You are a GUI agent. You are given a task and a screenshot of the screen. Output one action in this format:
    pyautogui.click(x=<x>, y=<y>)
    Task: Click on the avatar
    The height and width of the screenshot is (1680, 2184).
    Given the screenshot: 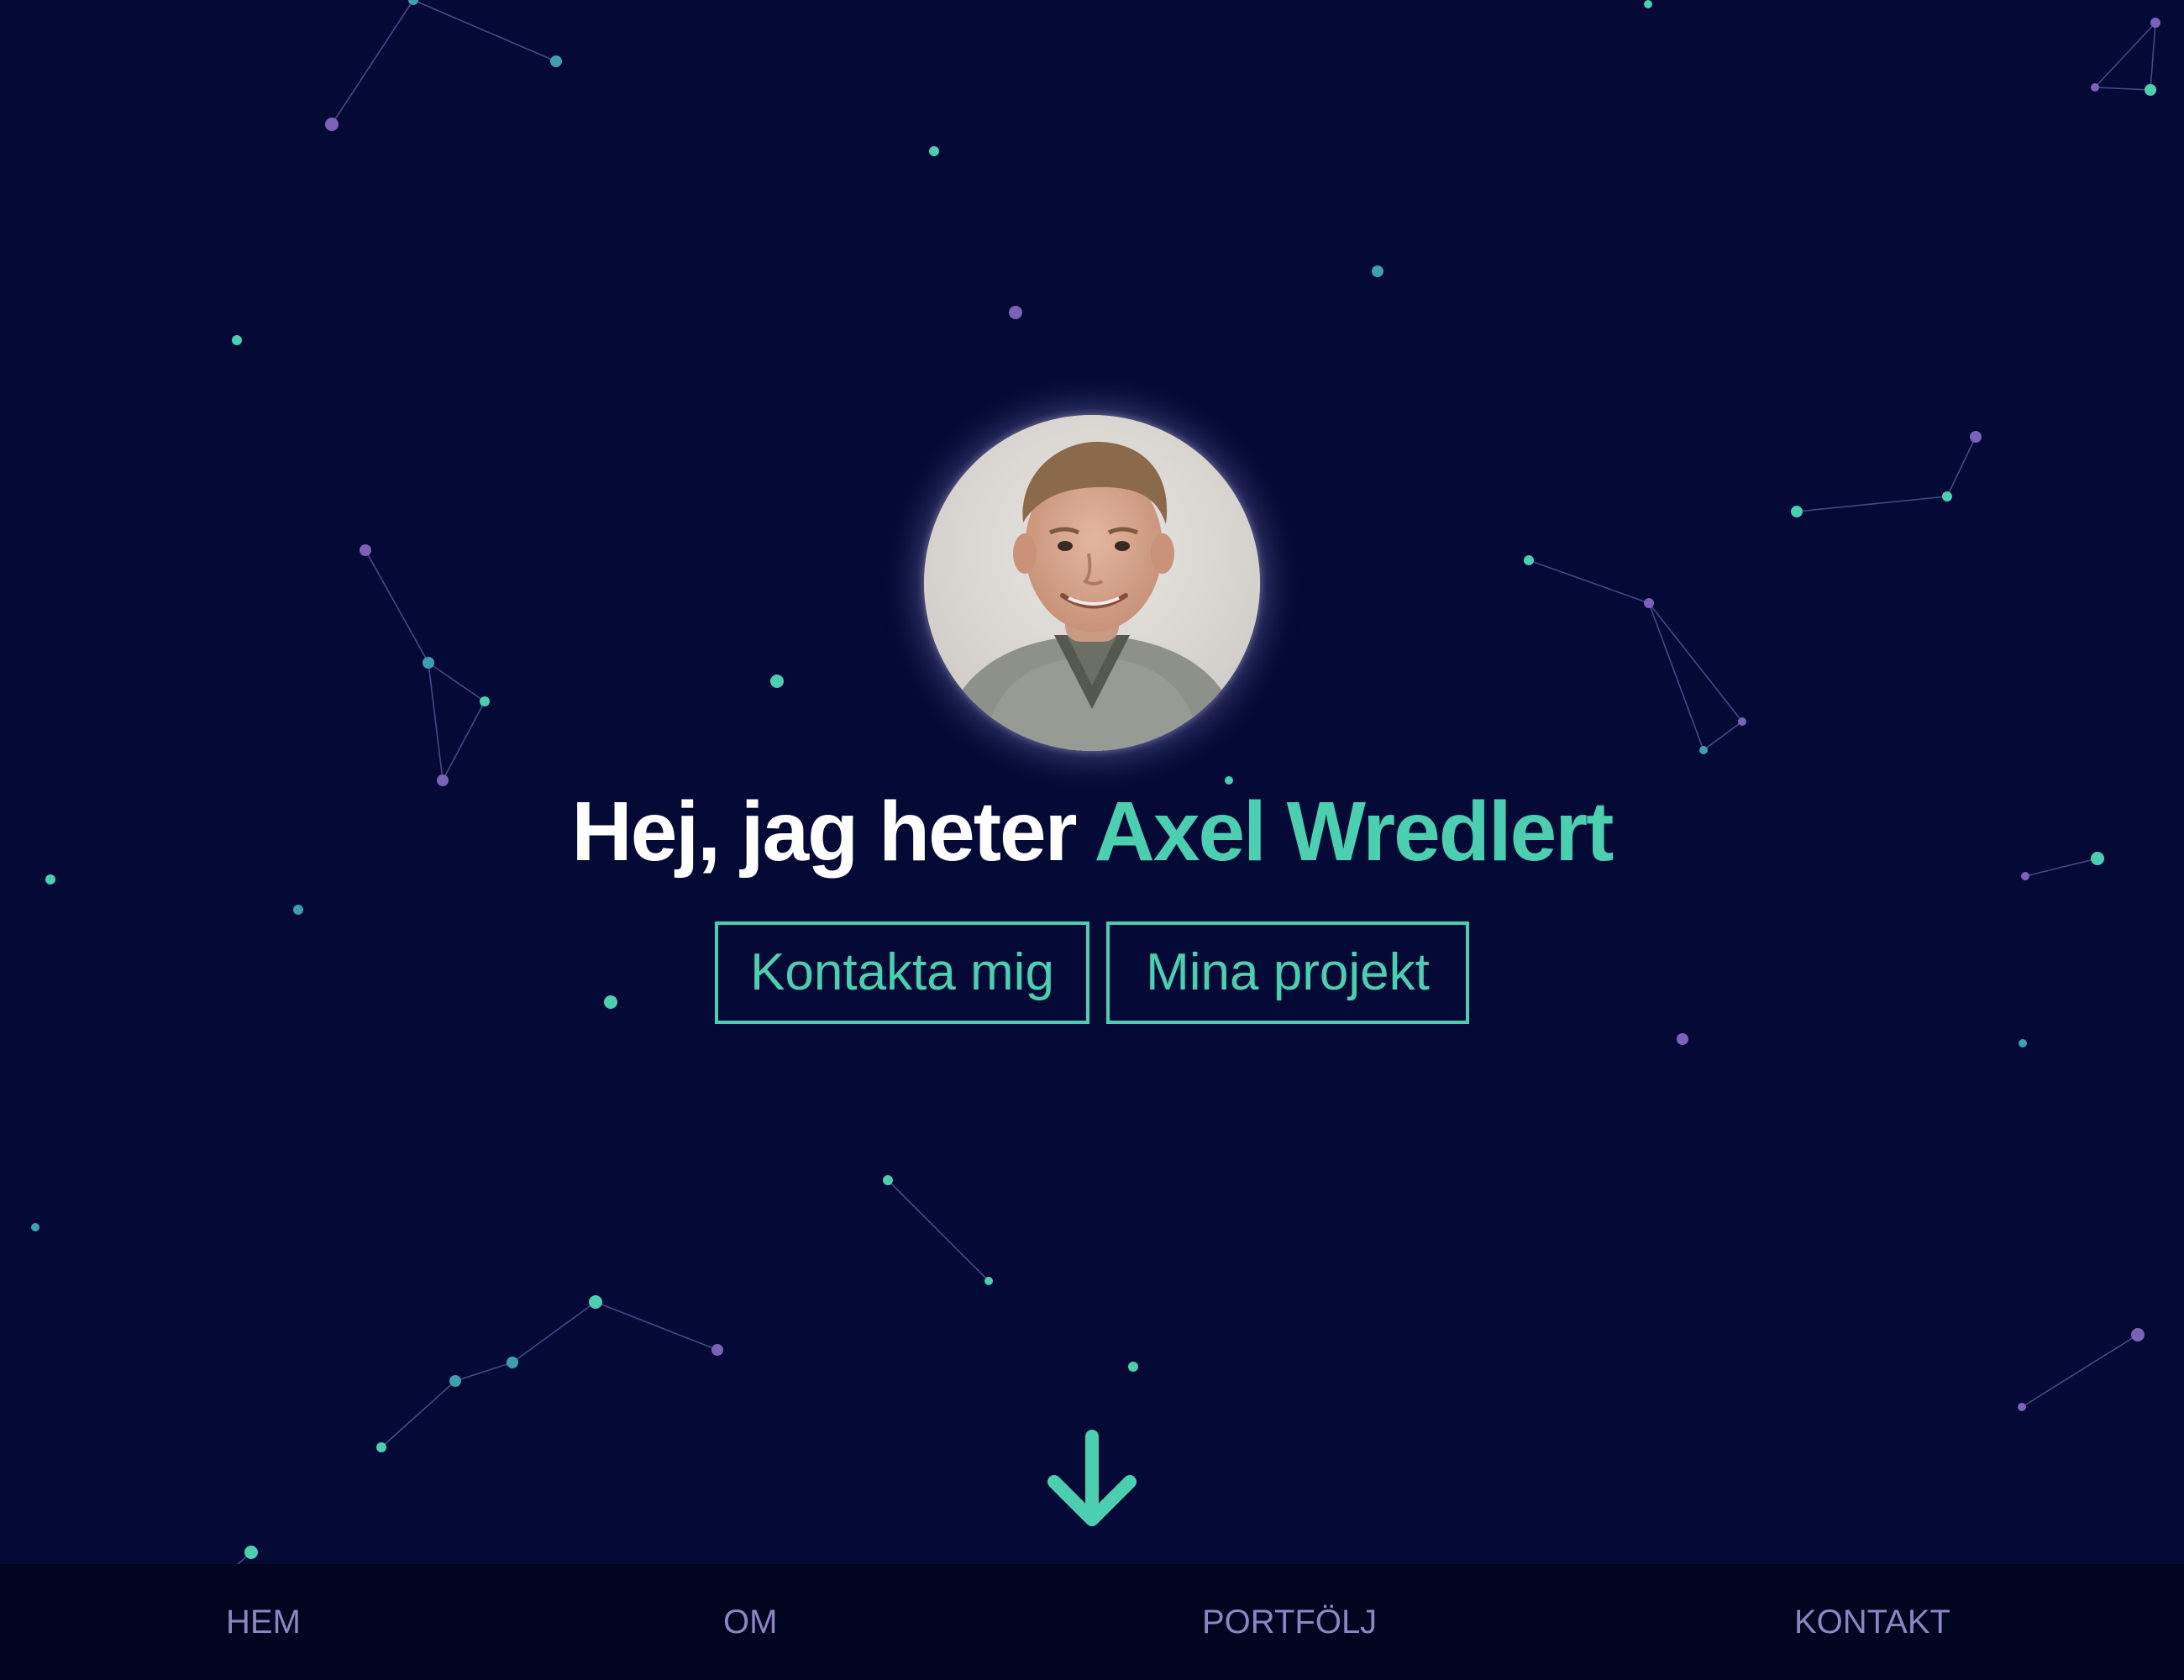 What is the action you would take?
    pyautogui.click(x=1092, y=583)
    